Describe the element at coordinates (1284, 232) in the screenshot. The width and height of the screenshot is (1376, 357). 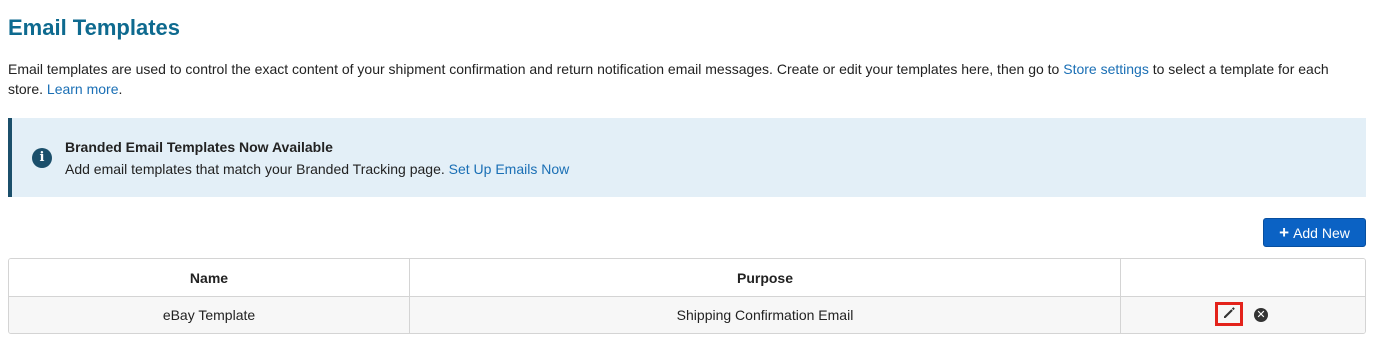
I see `plus-icon: +` at that location.